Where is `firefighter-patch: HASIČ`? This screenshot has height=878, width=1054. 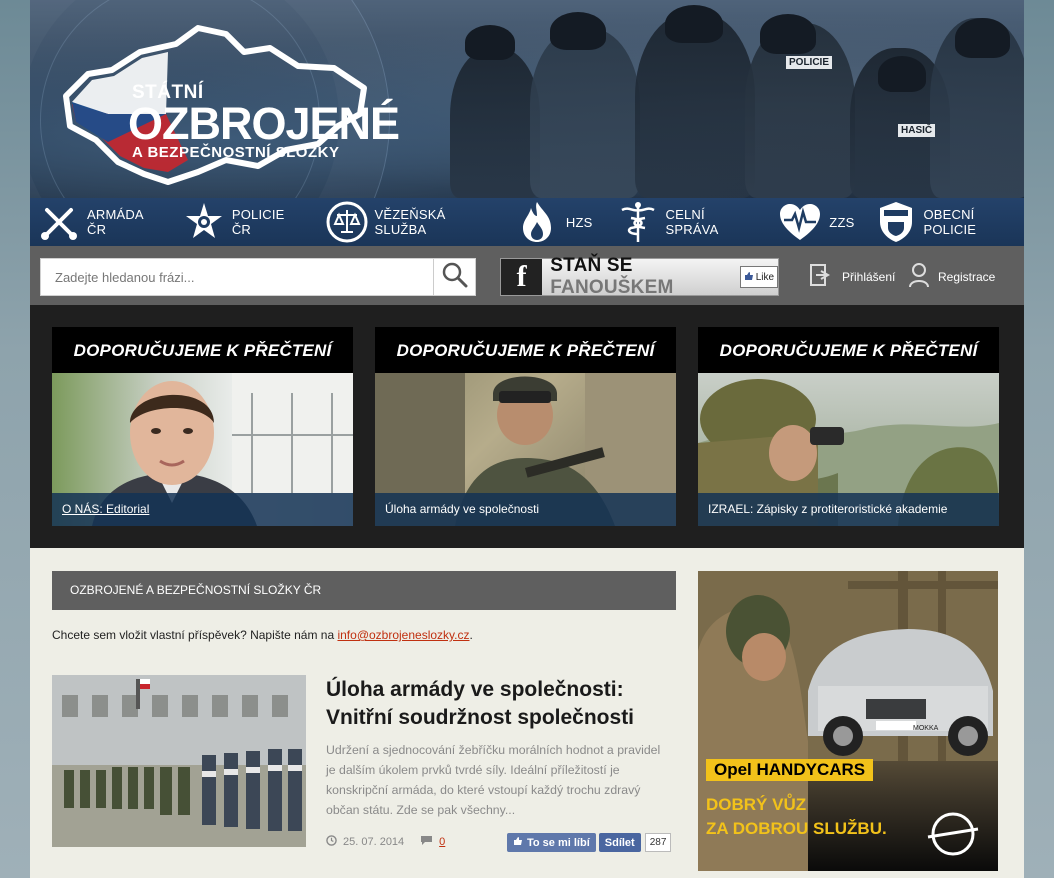
firefighter-patch: HASIČ is located at coordinates (917, 130).